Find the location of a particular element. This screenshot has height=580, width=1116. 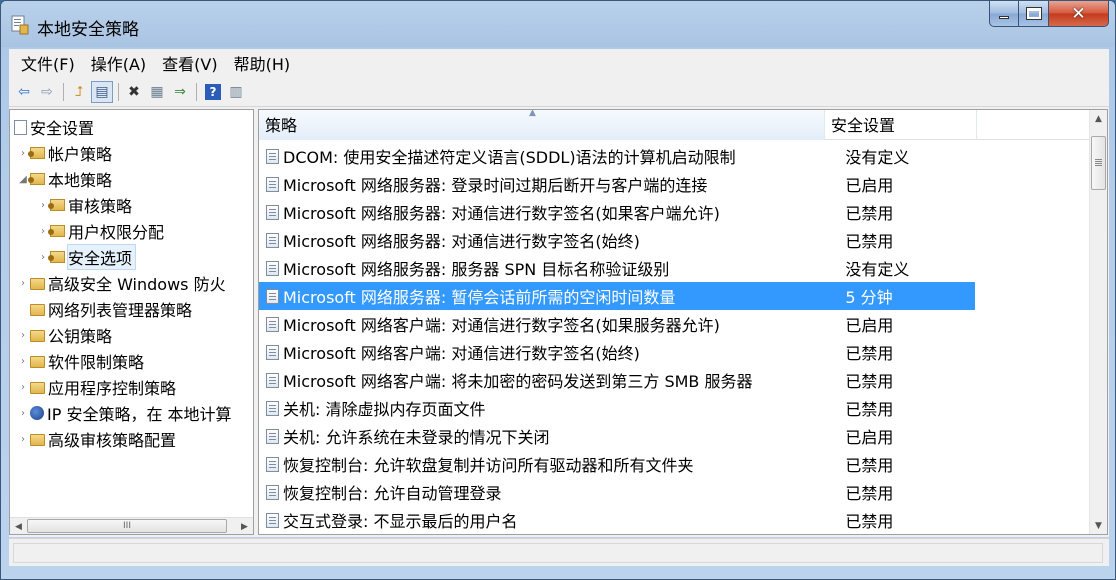

tree-item-advanced-audit: › 高级审核策略配置 is located at coordinates (96, 439).